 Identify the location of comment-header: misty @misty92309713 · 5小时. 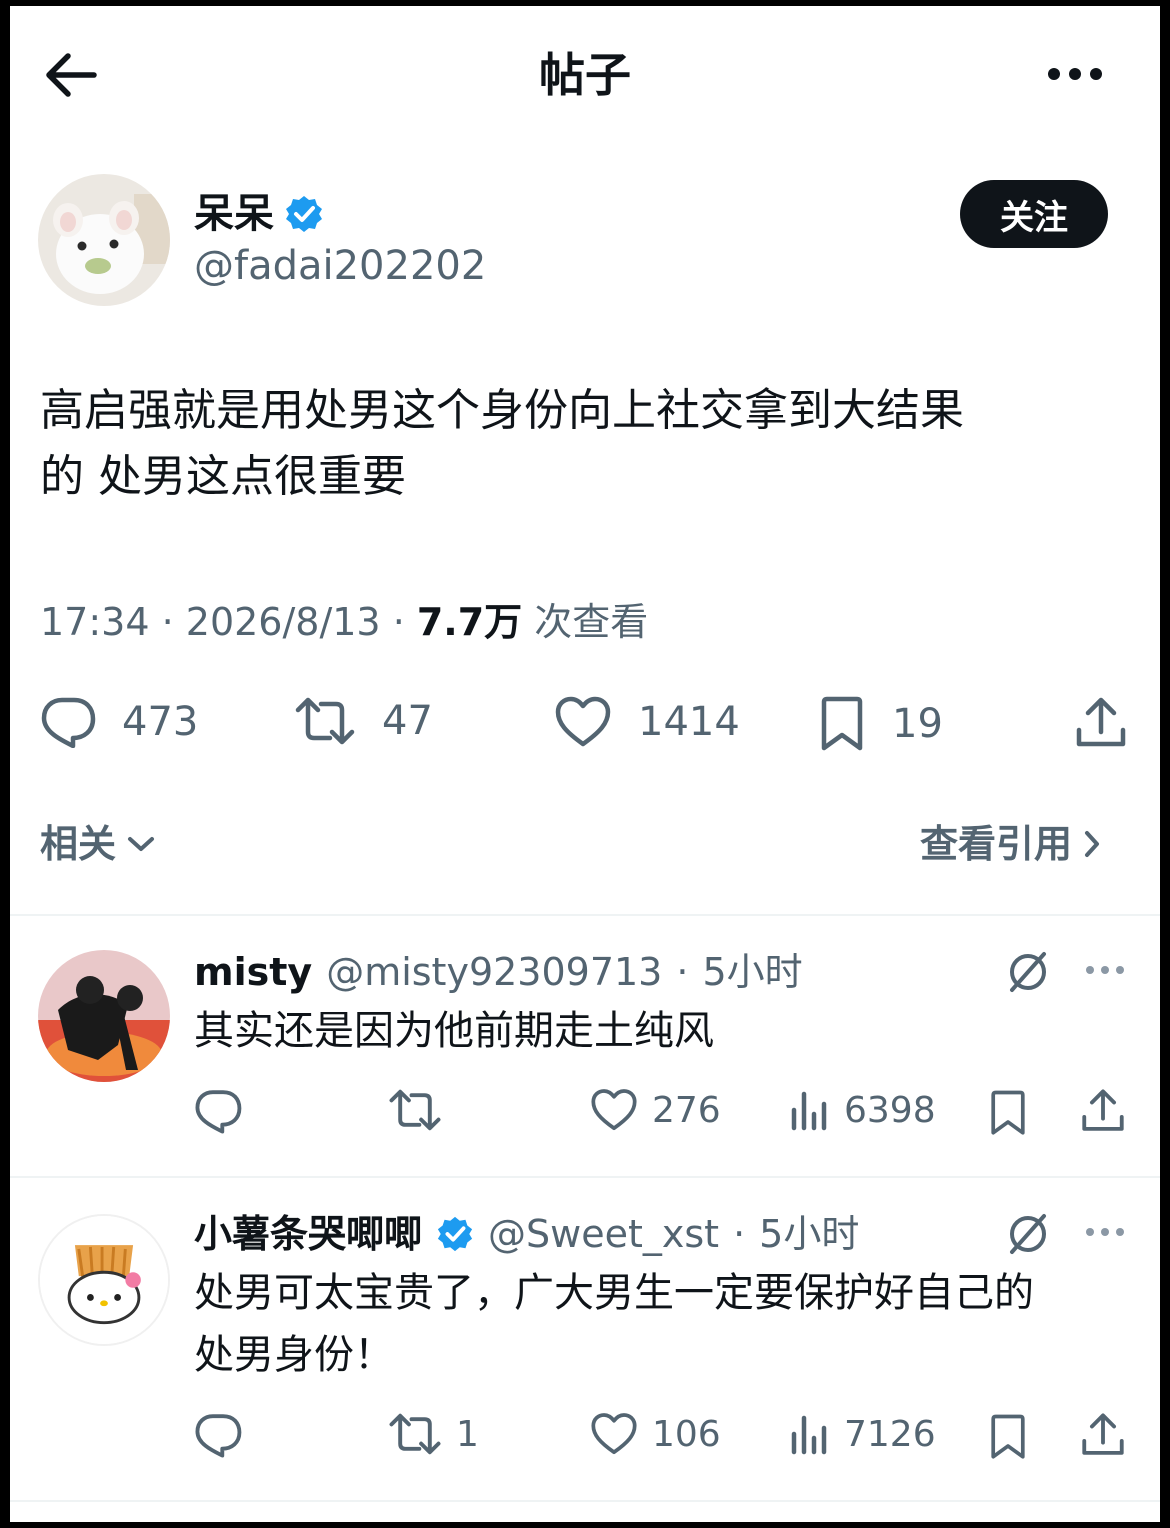
(498, 972).